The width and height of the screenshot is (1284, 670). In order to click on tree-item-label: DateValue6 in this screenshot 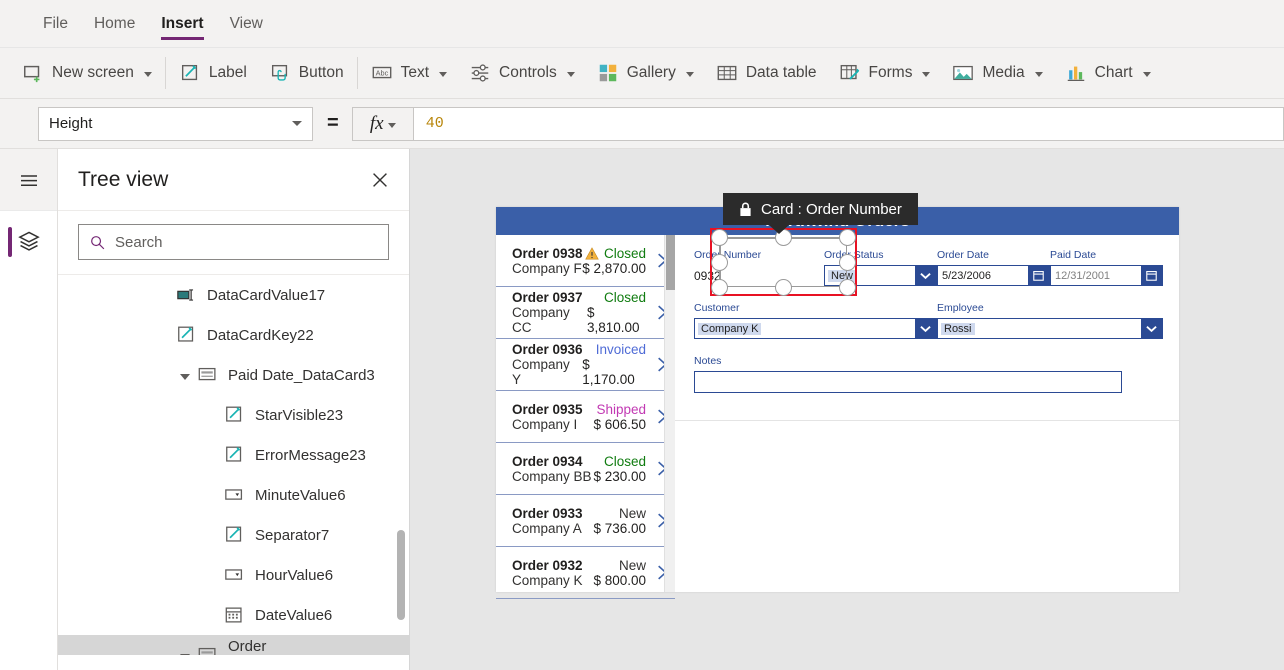, I will do `click(294, 615)`.